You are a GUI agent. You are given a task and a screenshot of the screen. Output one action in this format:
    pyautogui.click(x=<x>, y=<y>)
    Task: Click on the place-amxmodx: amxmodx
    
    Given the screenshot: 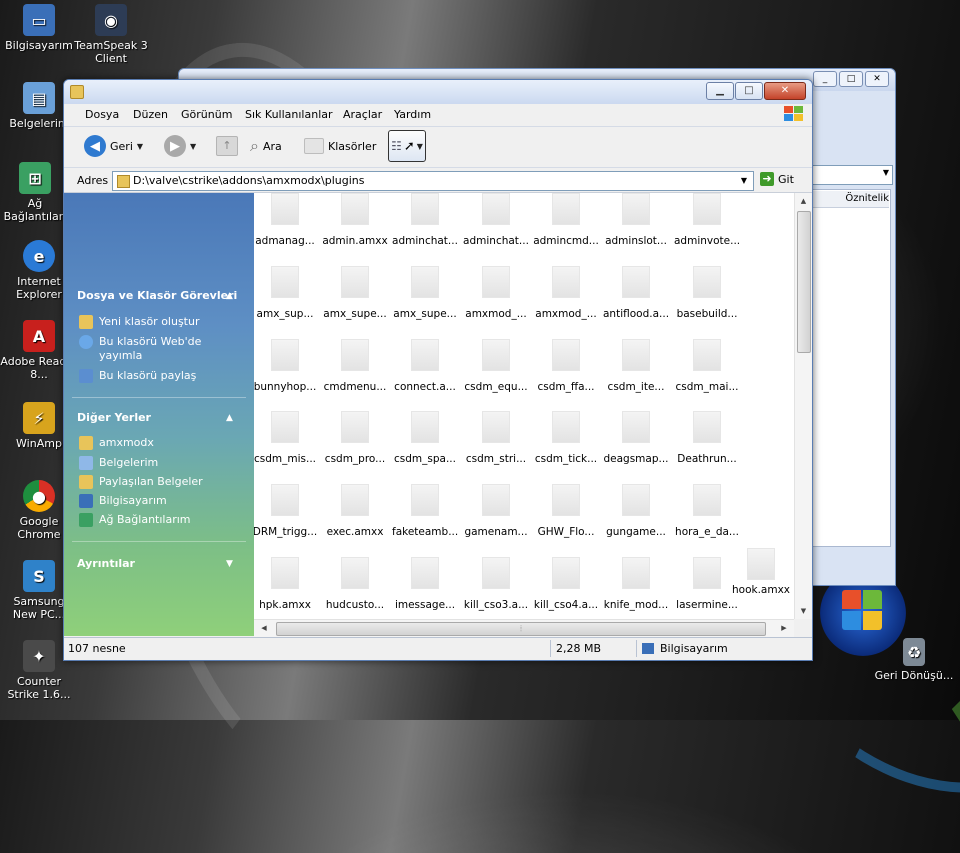 What is the action you would take?
    pyautogui.click(x=116, y=443)
    